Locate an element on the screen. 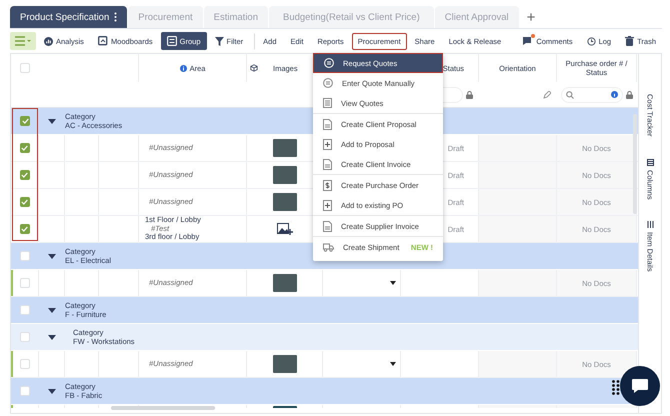 The width and height of the screenshot is (670, 416). drag-handle-icon is located at coordinates (616, 388).